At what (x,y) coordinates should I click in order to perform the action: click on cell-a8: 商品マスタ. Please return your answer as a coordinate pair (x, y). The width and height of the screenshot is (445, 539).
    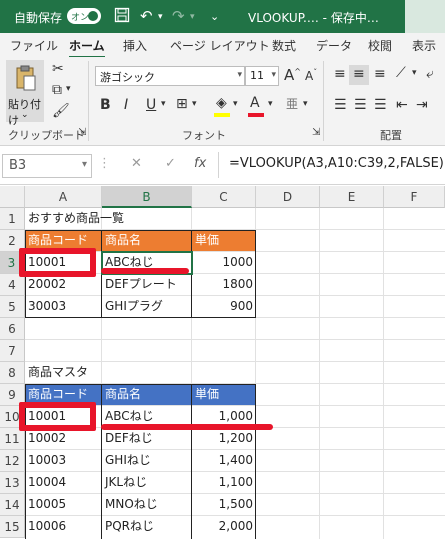
    Looking at the image, I should click on (125, 372).